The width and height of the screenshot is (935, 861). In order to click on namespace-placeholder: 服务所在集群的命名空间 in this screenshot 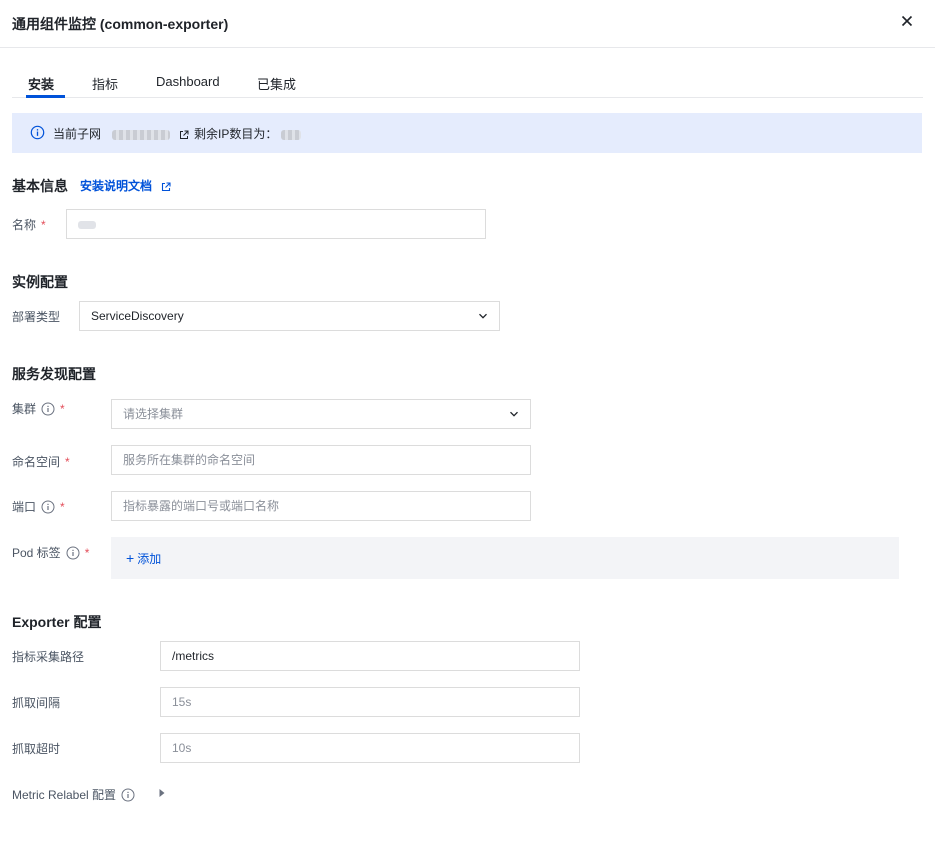, I will do `click(189, 460)`.